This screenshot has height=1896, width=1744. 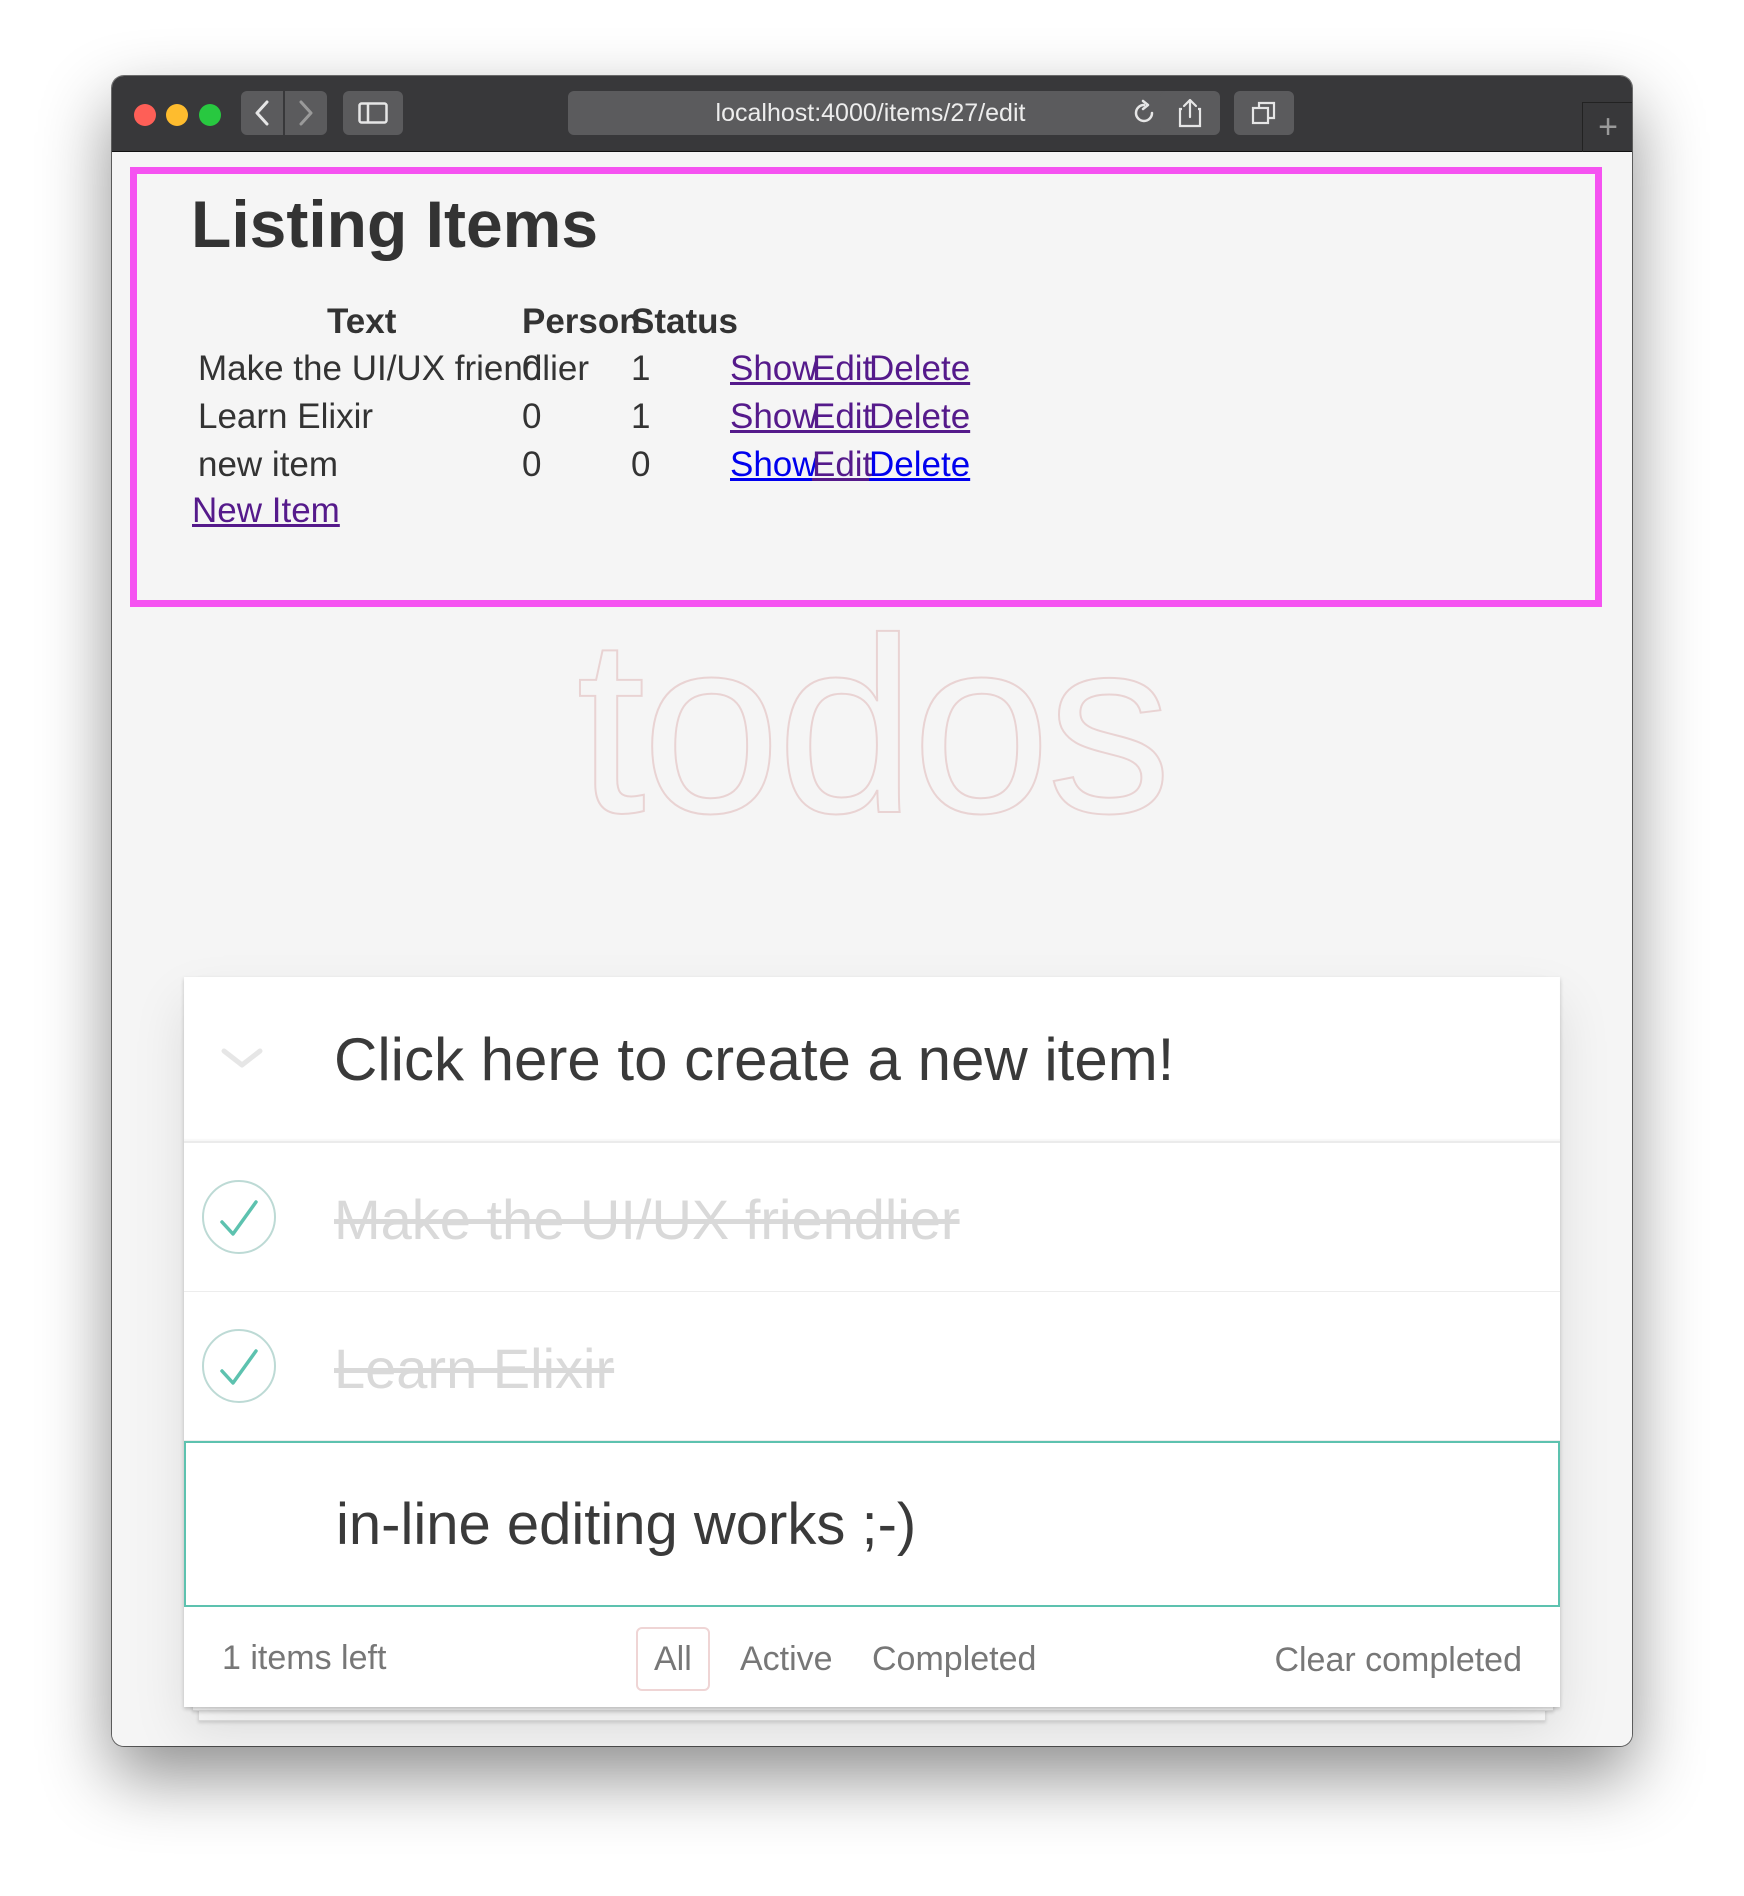 I want to click on new-tab-button: +, so click(x=1607, y=127).